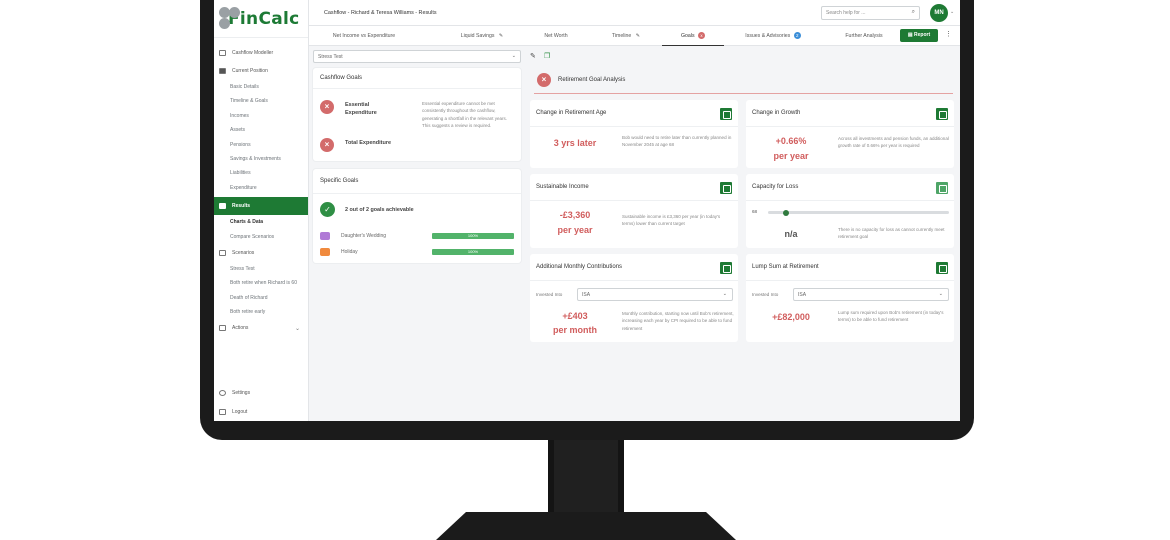 The height and width of the screenshot is (540, 1170). Describe the element at coordinates (368, 143) in the screenshot. I see `goal-label: Total Expenditure` at that location.